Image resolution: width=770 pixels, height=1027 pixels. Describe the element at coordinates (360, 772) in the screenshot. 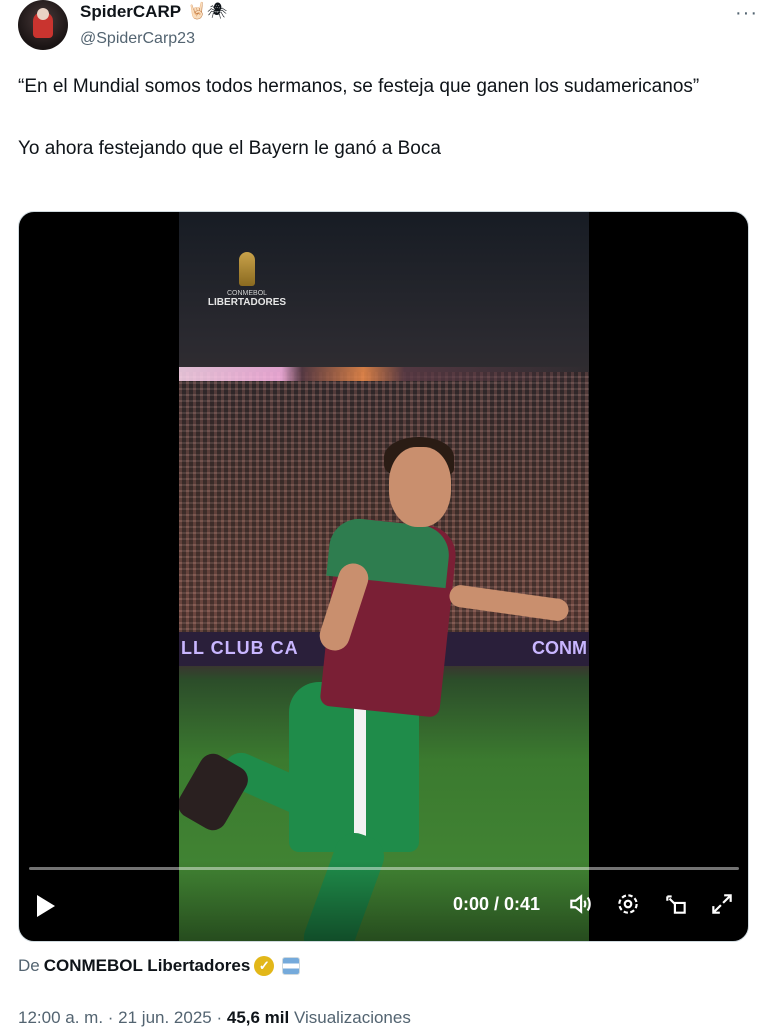

I see `pants-stripe` at that location.